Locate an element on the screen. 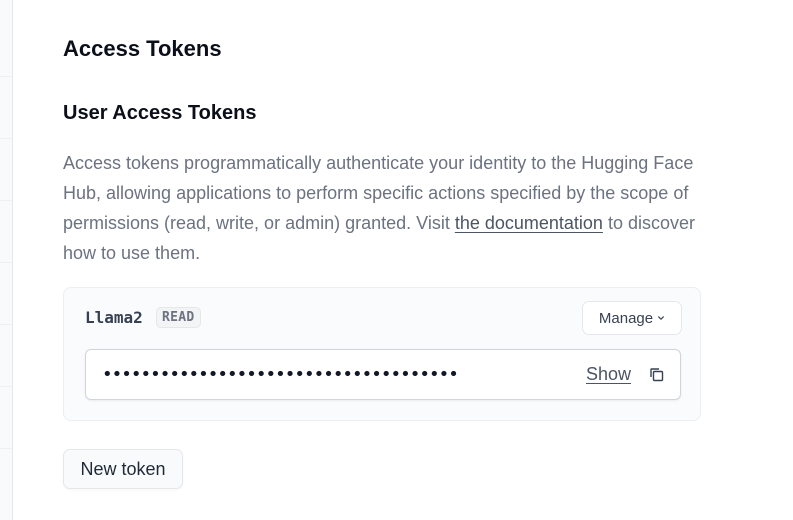 This screenshot has height=520, width=793. chevron-down-icon is located at coordinates (661, 318).